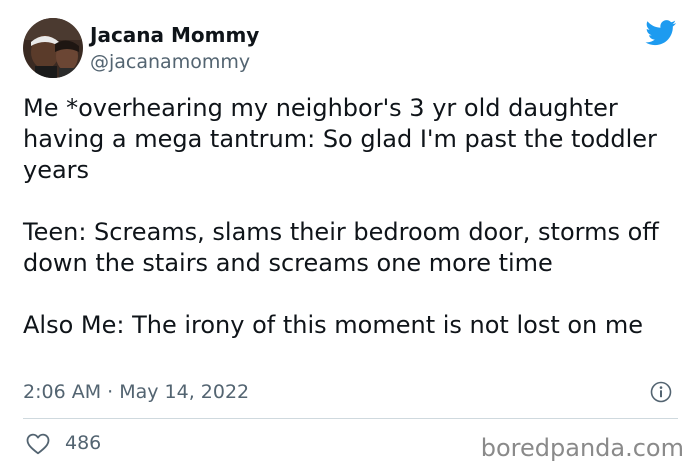  What do you see at coordinates (350, 418) in the screenshot?
I see `divider` at bounding box center [350, 418].